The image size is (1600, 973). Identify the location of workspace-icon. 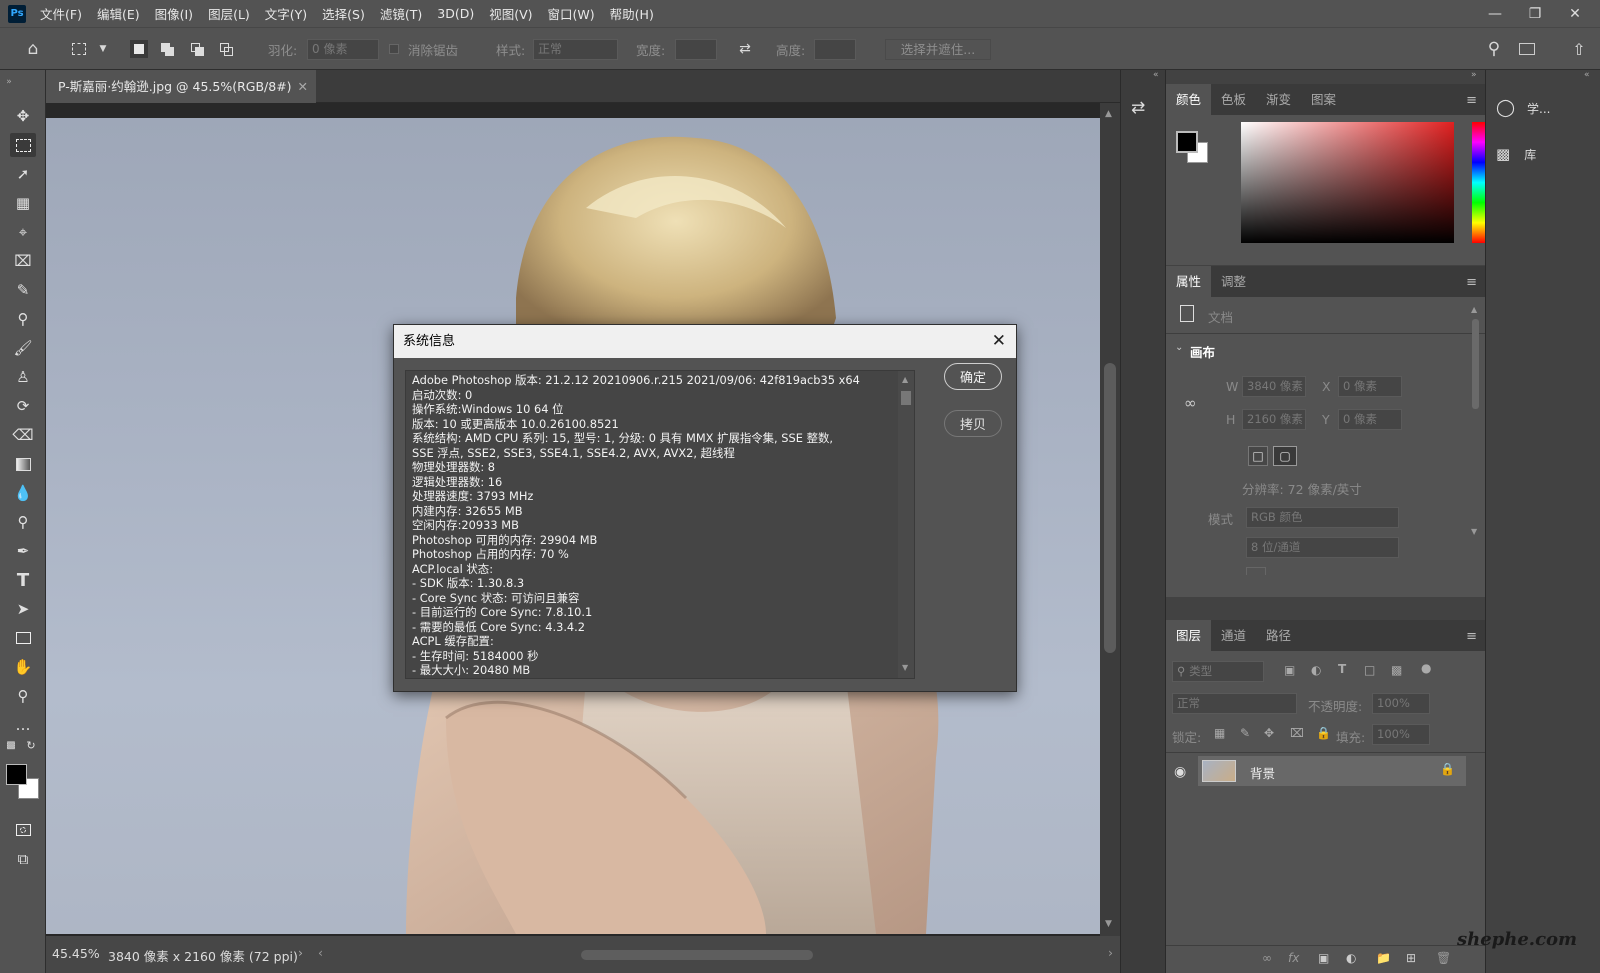
(1527, 49).